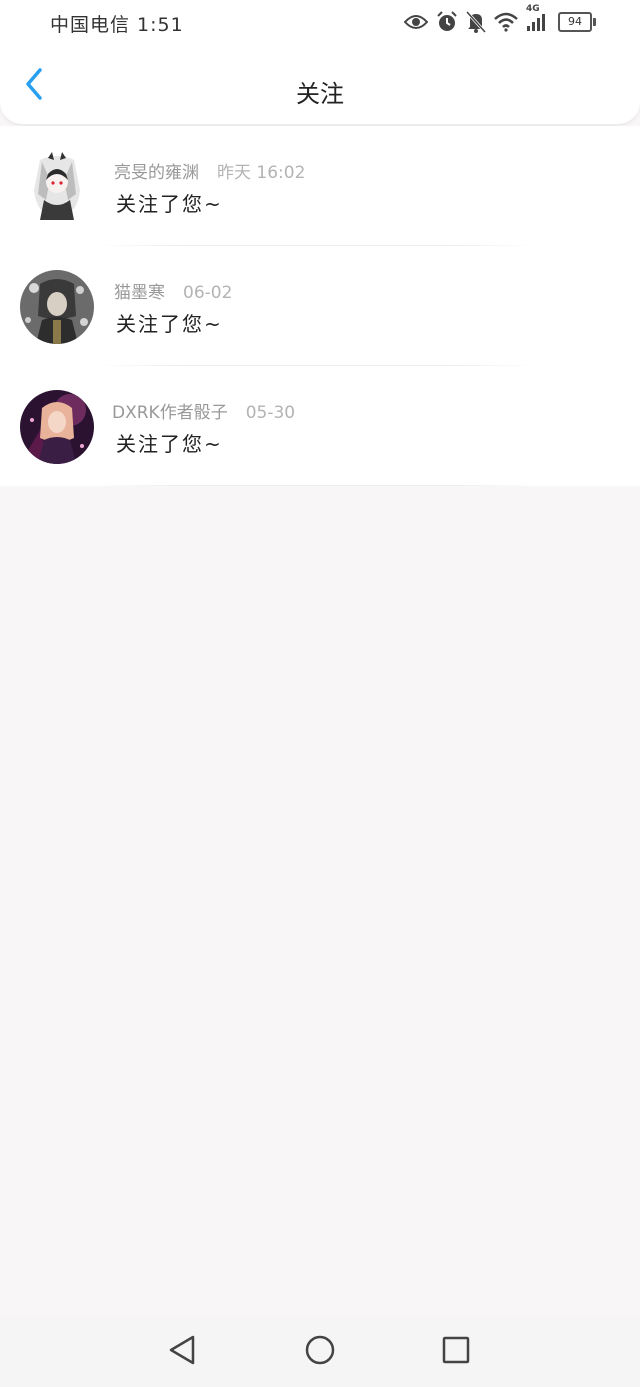 The height and width of the screenshot is (1387, 640). I want to click on recents-square-icon, so click(456, 1352).